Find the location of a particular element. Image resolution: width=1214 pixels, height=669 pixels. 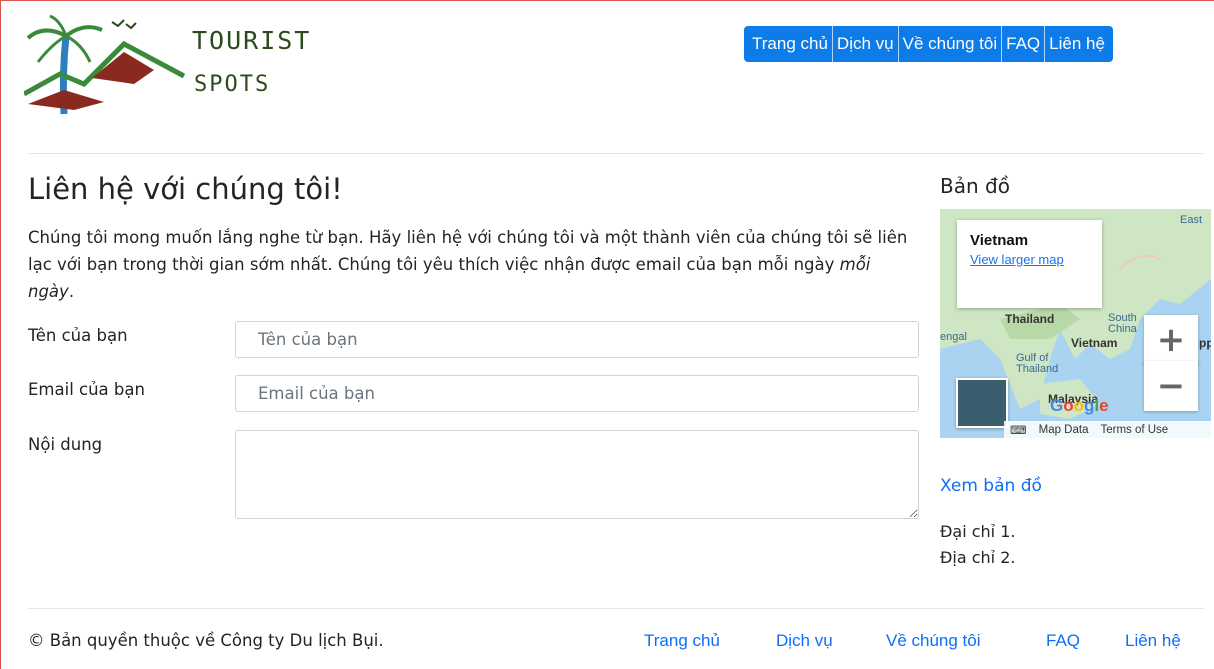

map-label-gulf: Gulf of Thailand is located at coordinates (1037, 363).